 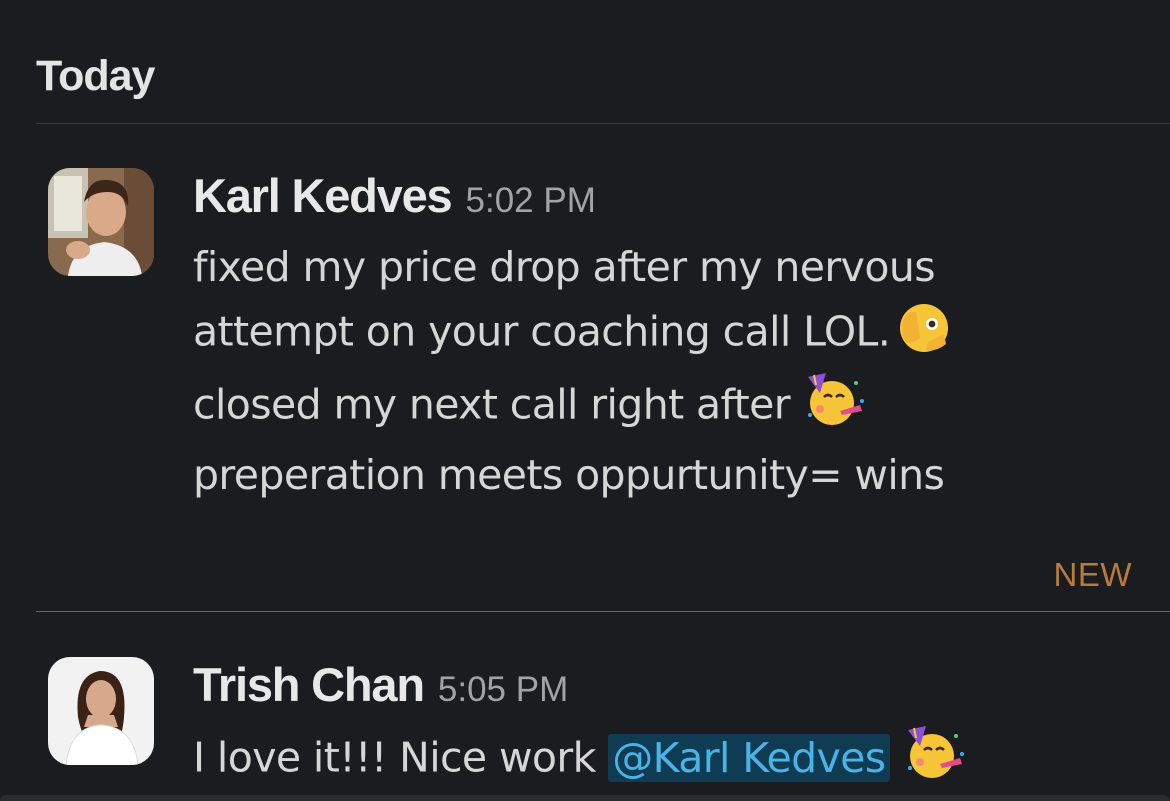 What do you see at coordinates (531, 200) in the screenshot?
I see `timestamp: 5:02 PM` at bounding box center [531, 200].